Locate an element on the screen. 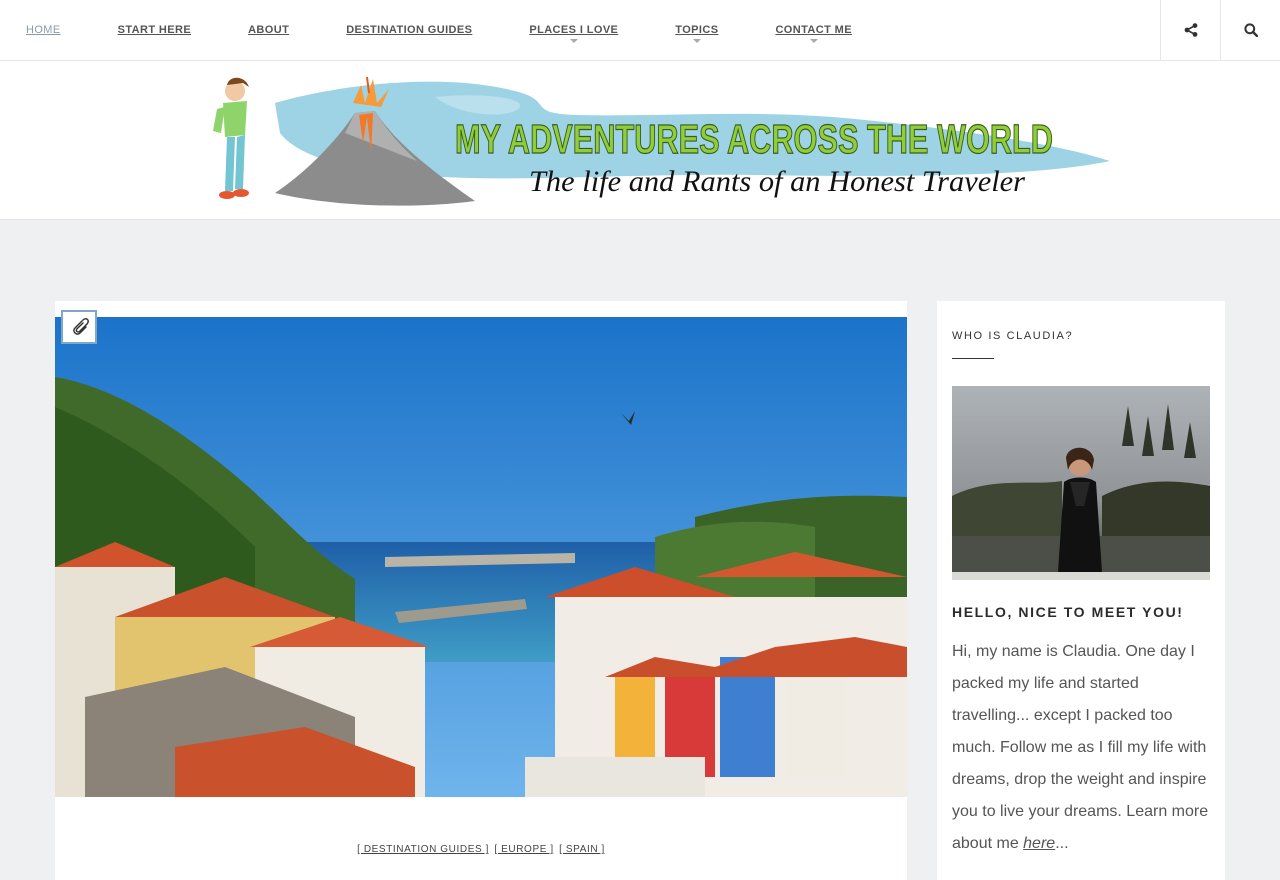  share-button is located at coordinates (1190, 30).